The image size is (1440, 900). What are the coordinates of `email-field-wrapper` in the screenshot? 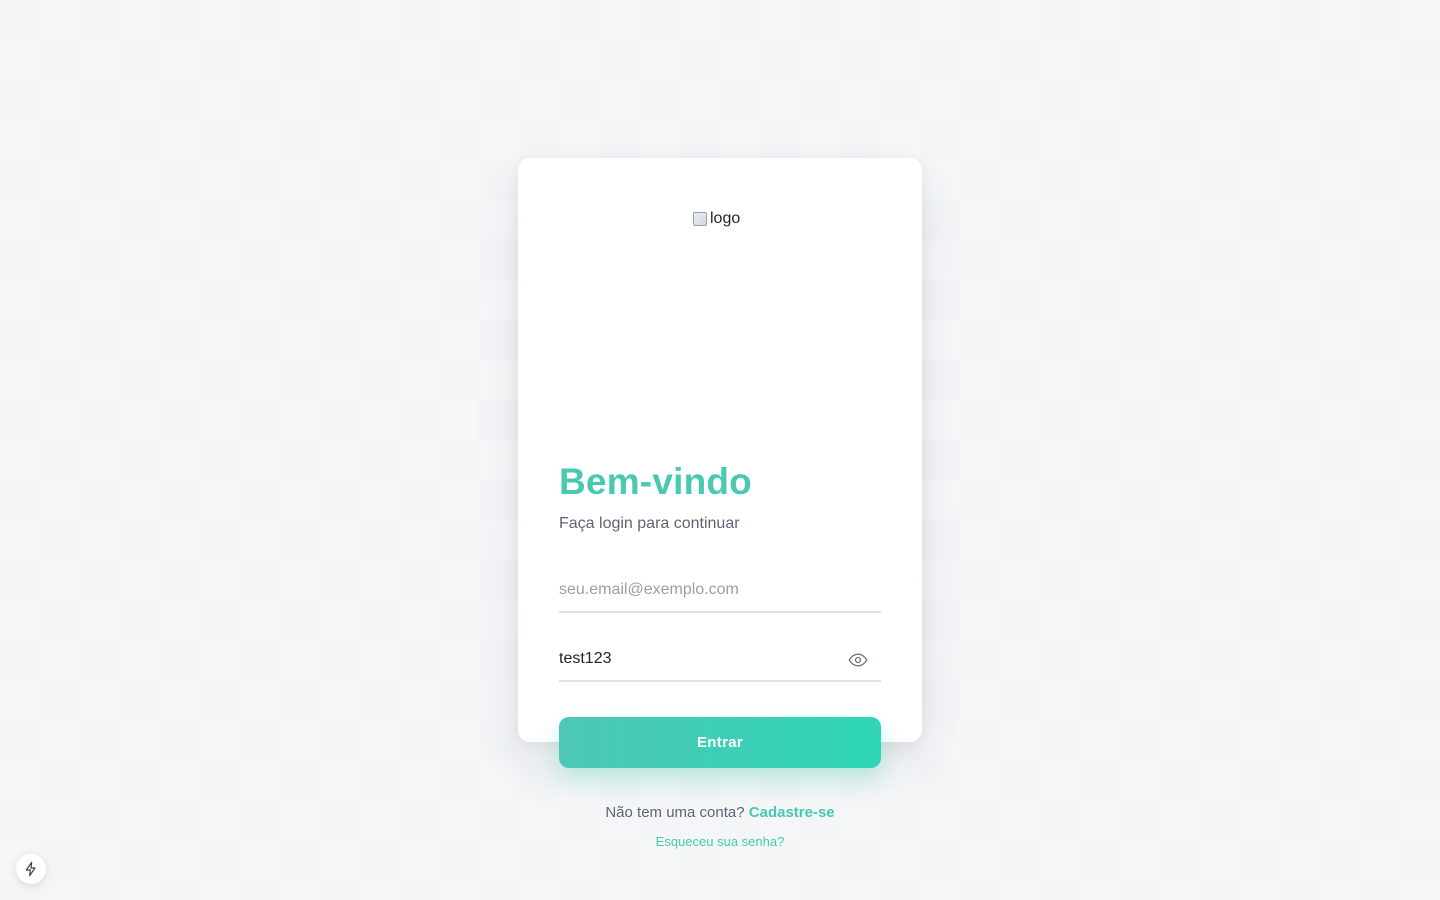 It's located at (720, 591).